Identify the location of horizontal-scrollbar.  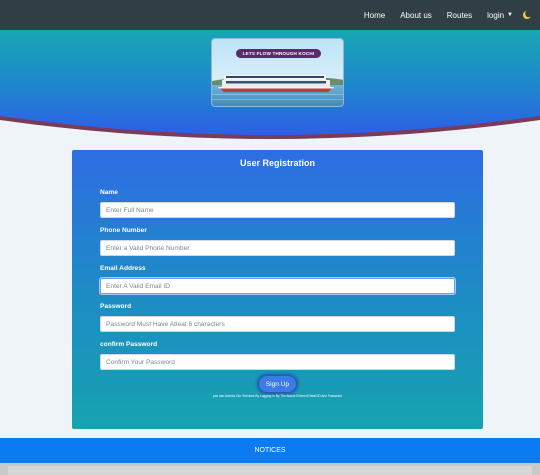
(270, 469).